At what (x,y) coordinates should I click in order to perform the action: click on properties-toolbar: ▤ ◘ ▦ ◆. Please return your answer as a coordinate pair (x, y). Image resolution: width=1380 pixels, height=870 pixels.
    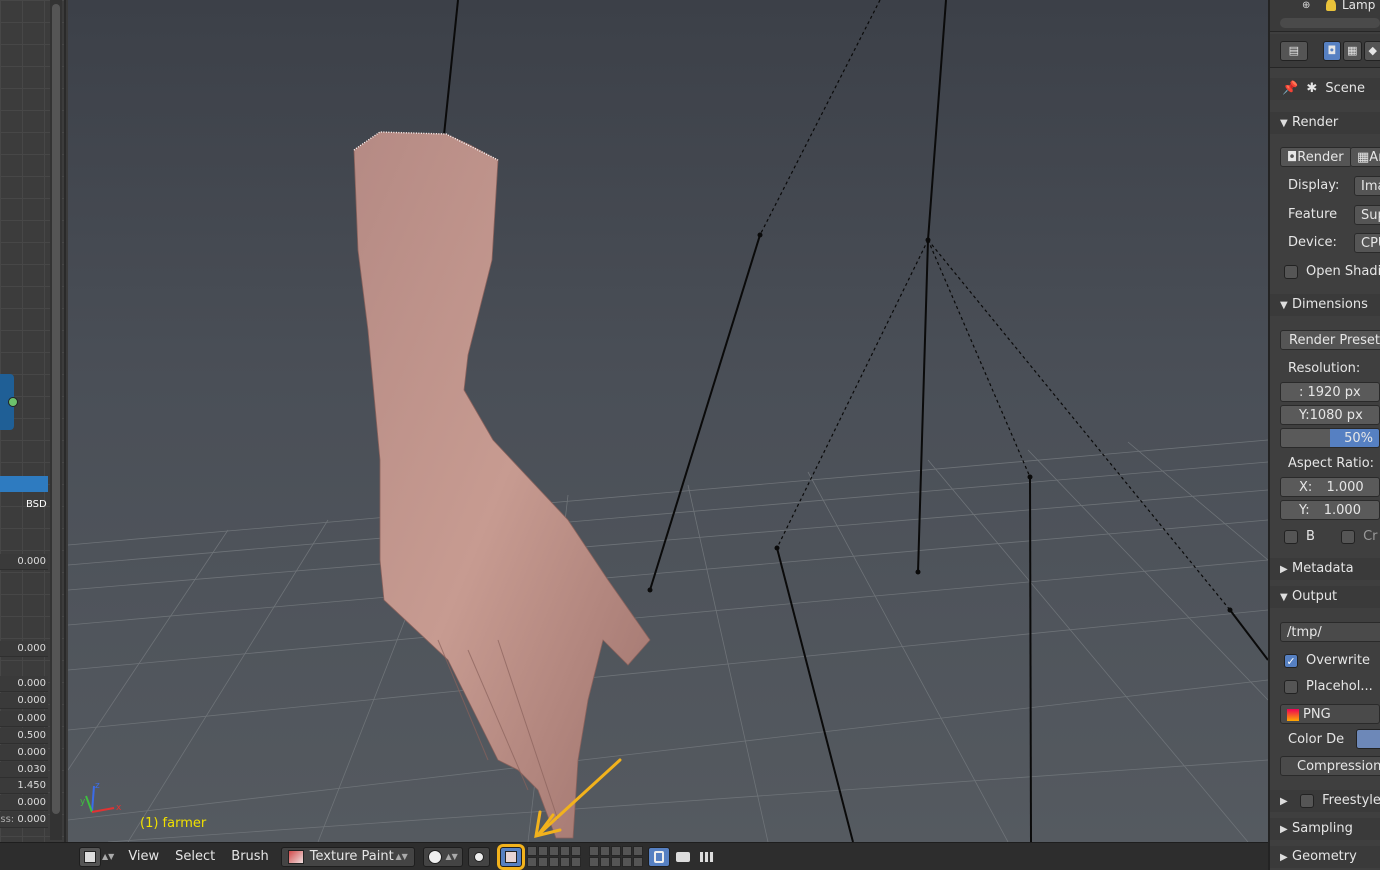
    Looking at the image, I should click on (1325, 51).